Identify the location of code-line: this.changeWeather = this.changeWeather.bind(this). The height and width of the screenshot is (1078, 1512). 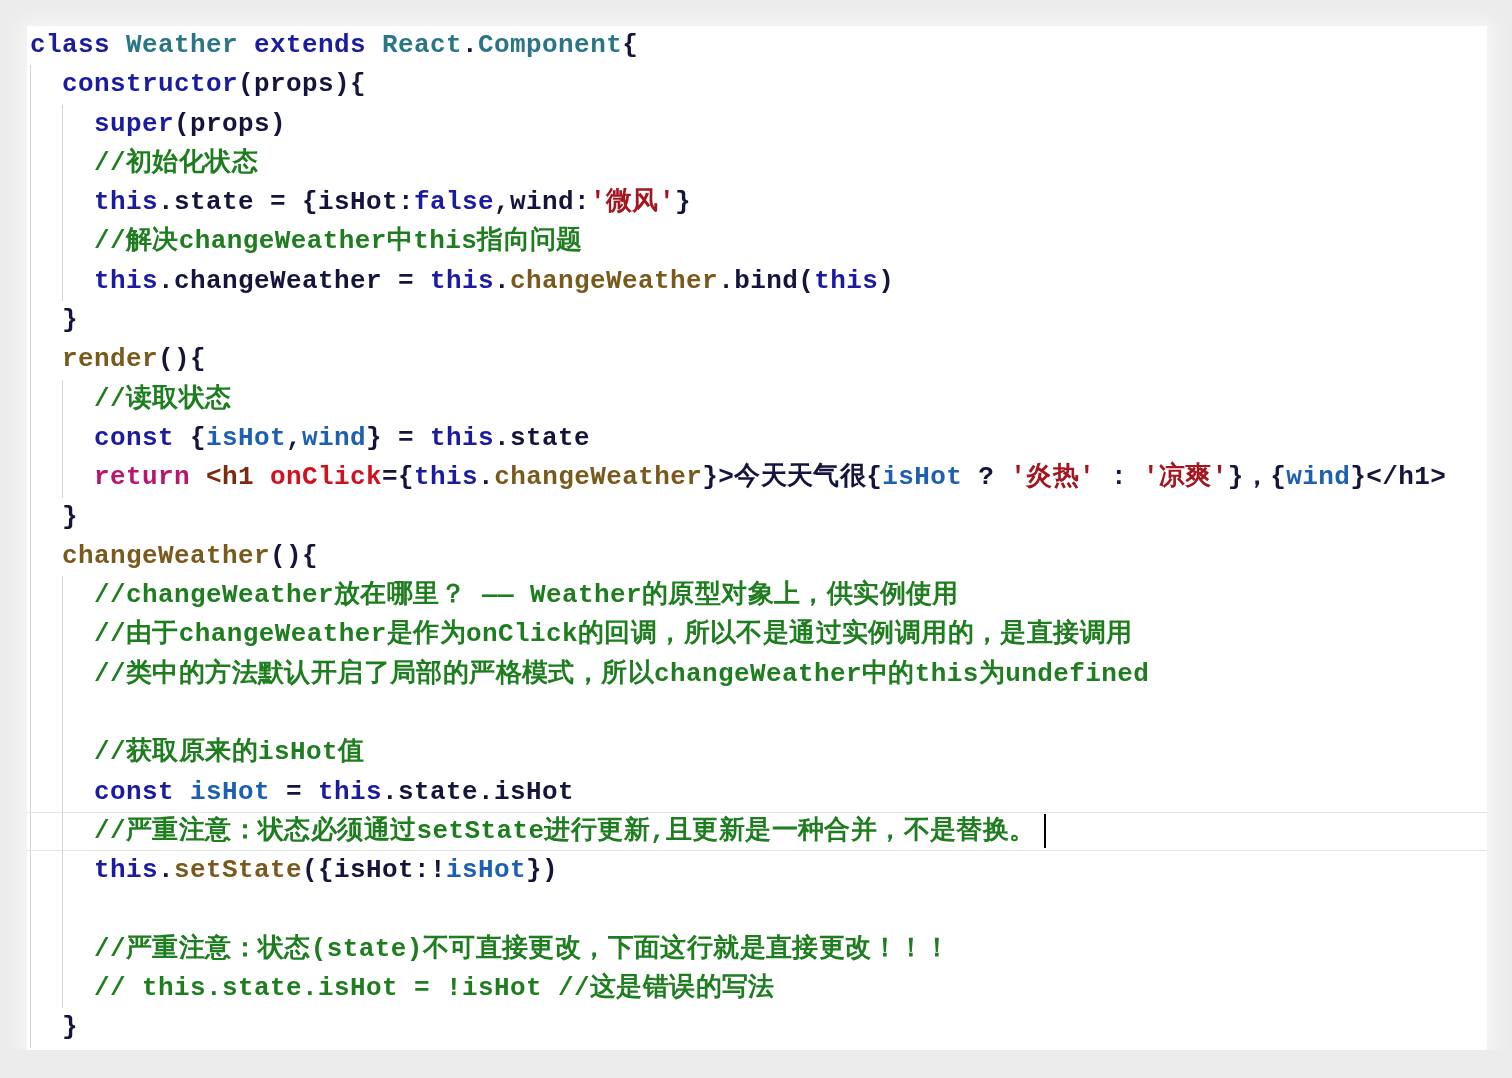
(494, 281).